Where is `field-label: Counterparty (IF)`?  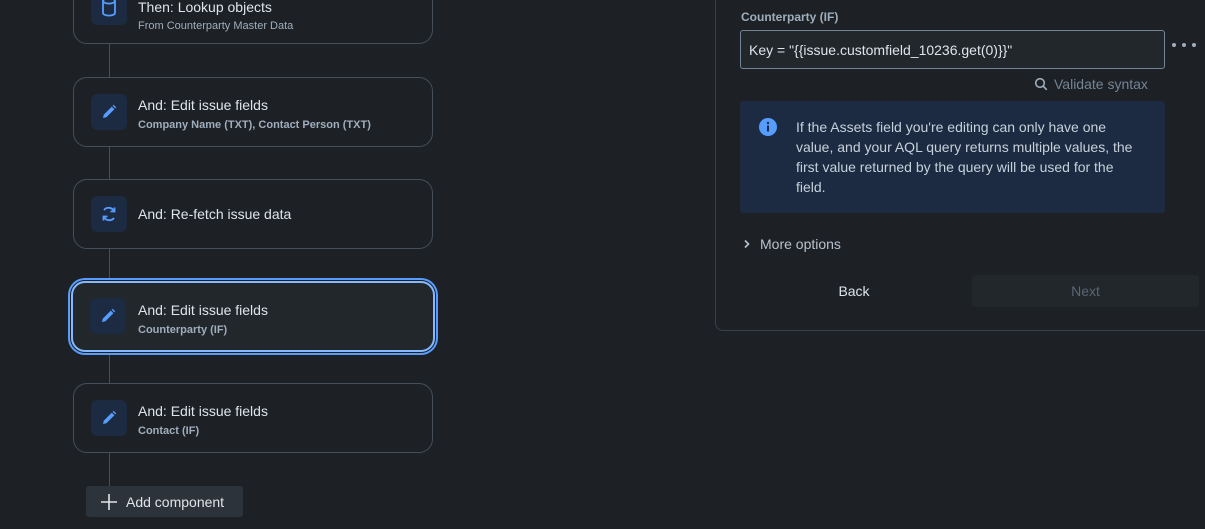 field-label: Counterparty (IF) is located at coordinates (790, 17).